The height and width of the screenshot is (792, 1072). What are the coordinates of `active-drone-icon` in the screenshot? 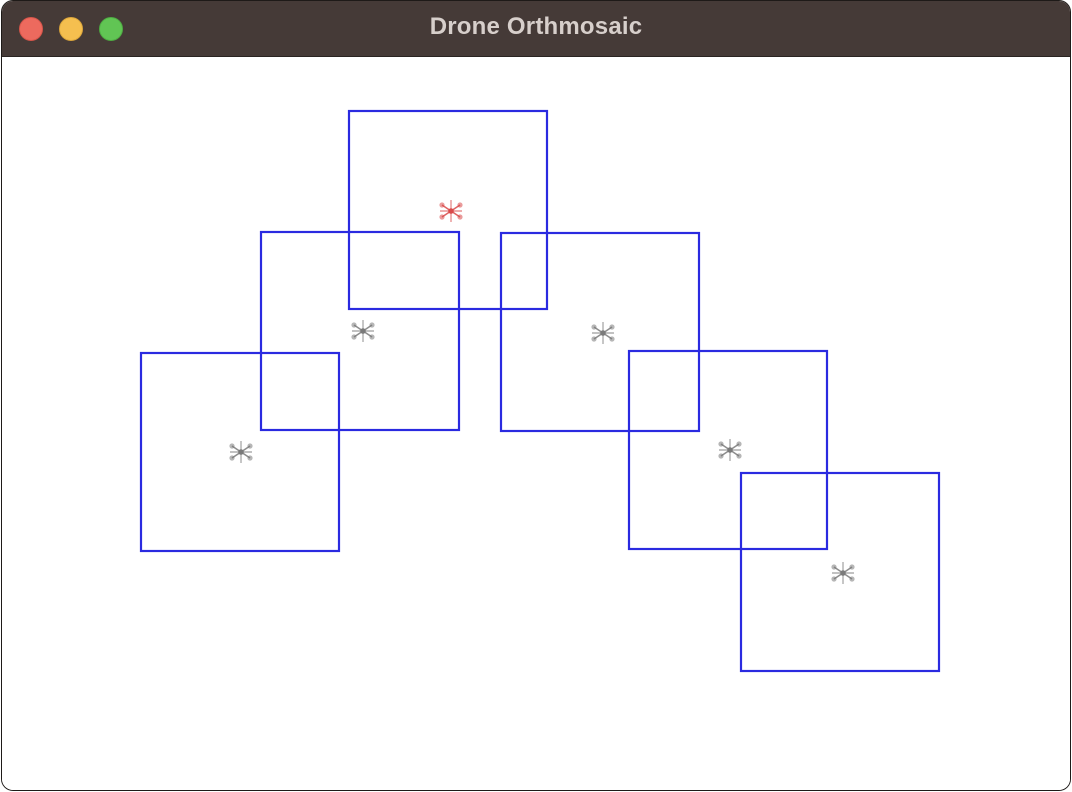 It's located at (451, 211).